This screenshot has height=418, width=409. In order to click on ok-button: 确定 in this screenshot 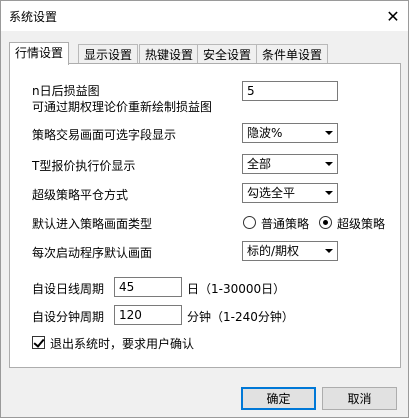, I will do `click(278, 398)`.